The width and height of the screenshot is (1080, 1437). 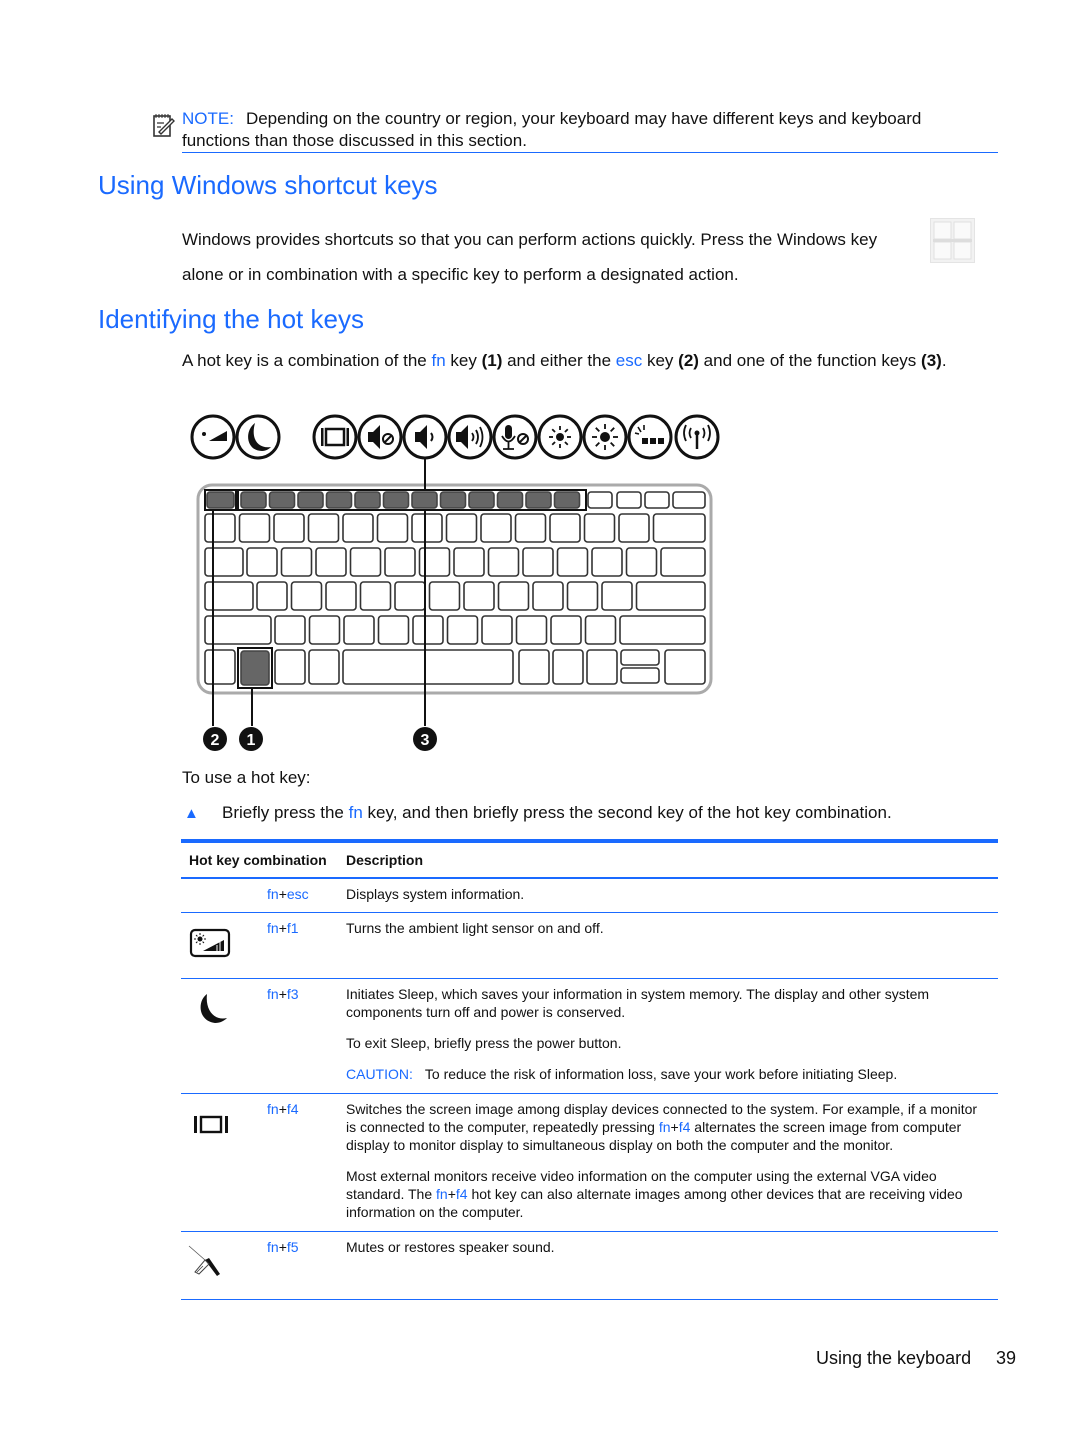 What do you see at coordinates (560, 437) in the screenshot?
I see `brightness-down-icon` at bounding box center [560, 437].